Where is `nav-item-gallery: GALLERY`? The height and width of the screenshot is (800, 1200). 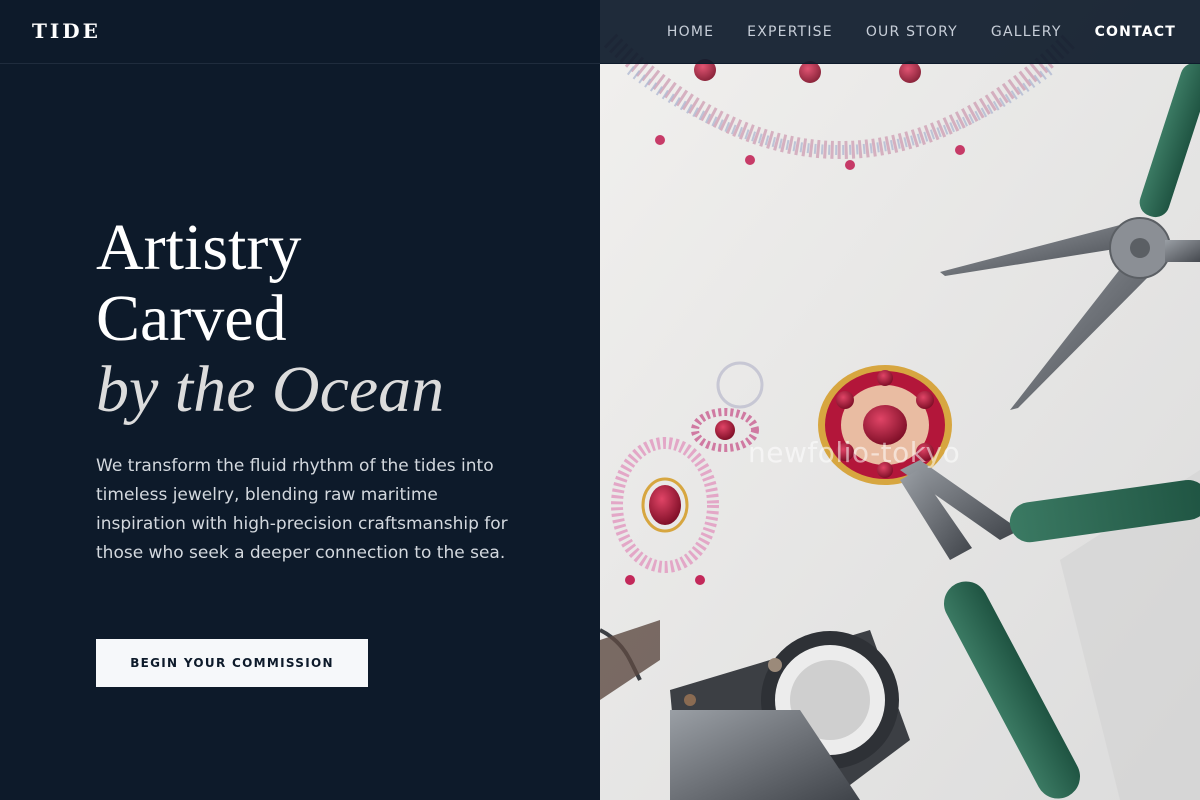
nav-item-gallery: GALLERY is located at coordinates (1026, 32).